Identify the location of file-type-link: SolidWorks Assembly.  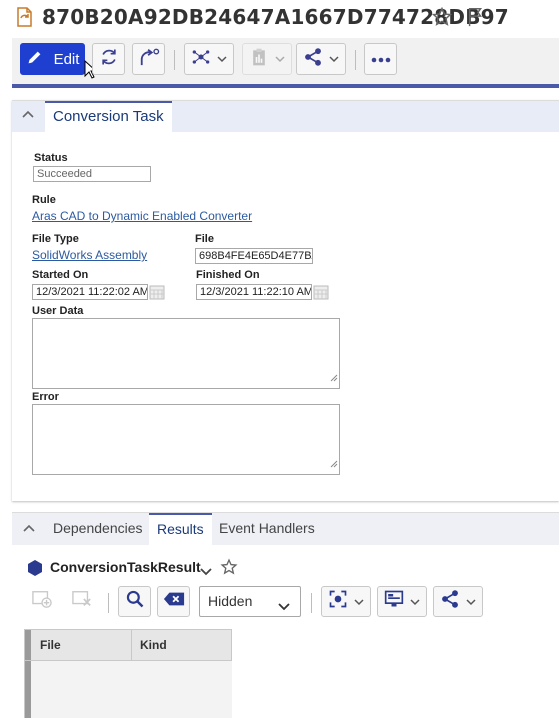
(89, 255).